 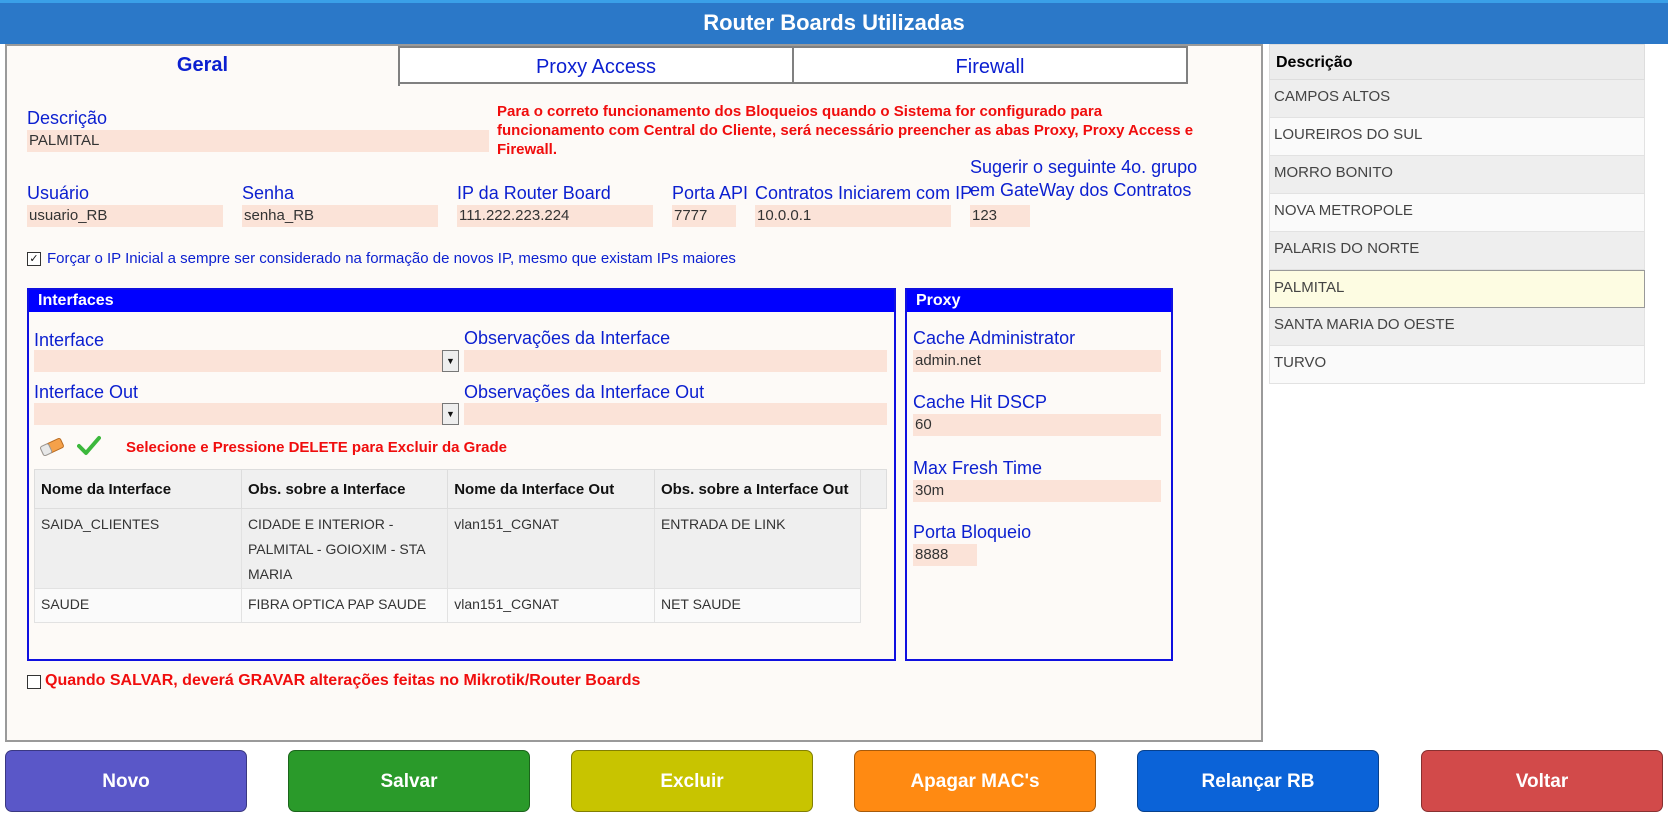 I want to click on cache-hit-label: Cache Hit DSCP, so click(x=980, y=402).